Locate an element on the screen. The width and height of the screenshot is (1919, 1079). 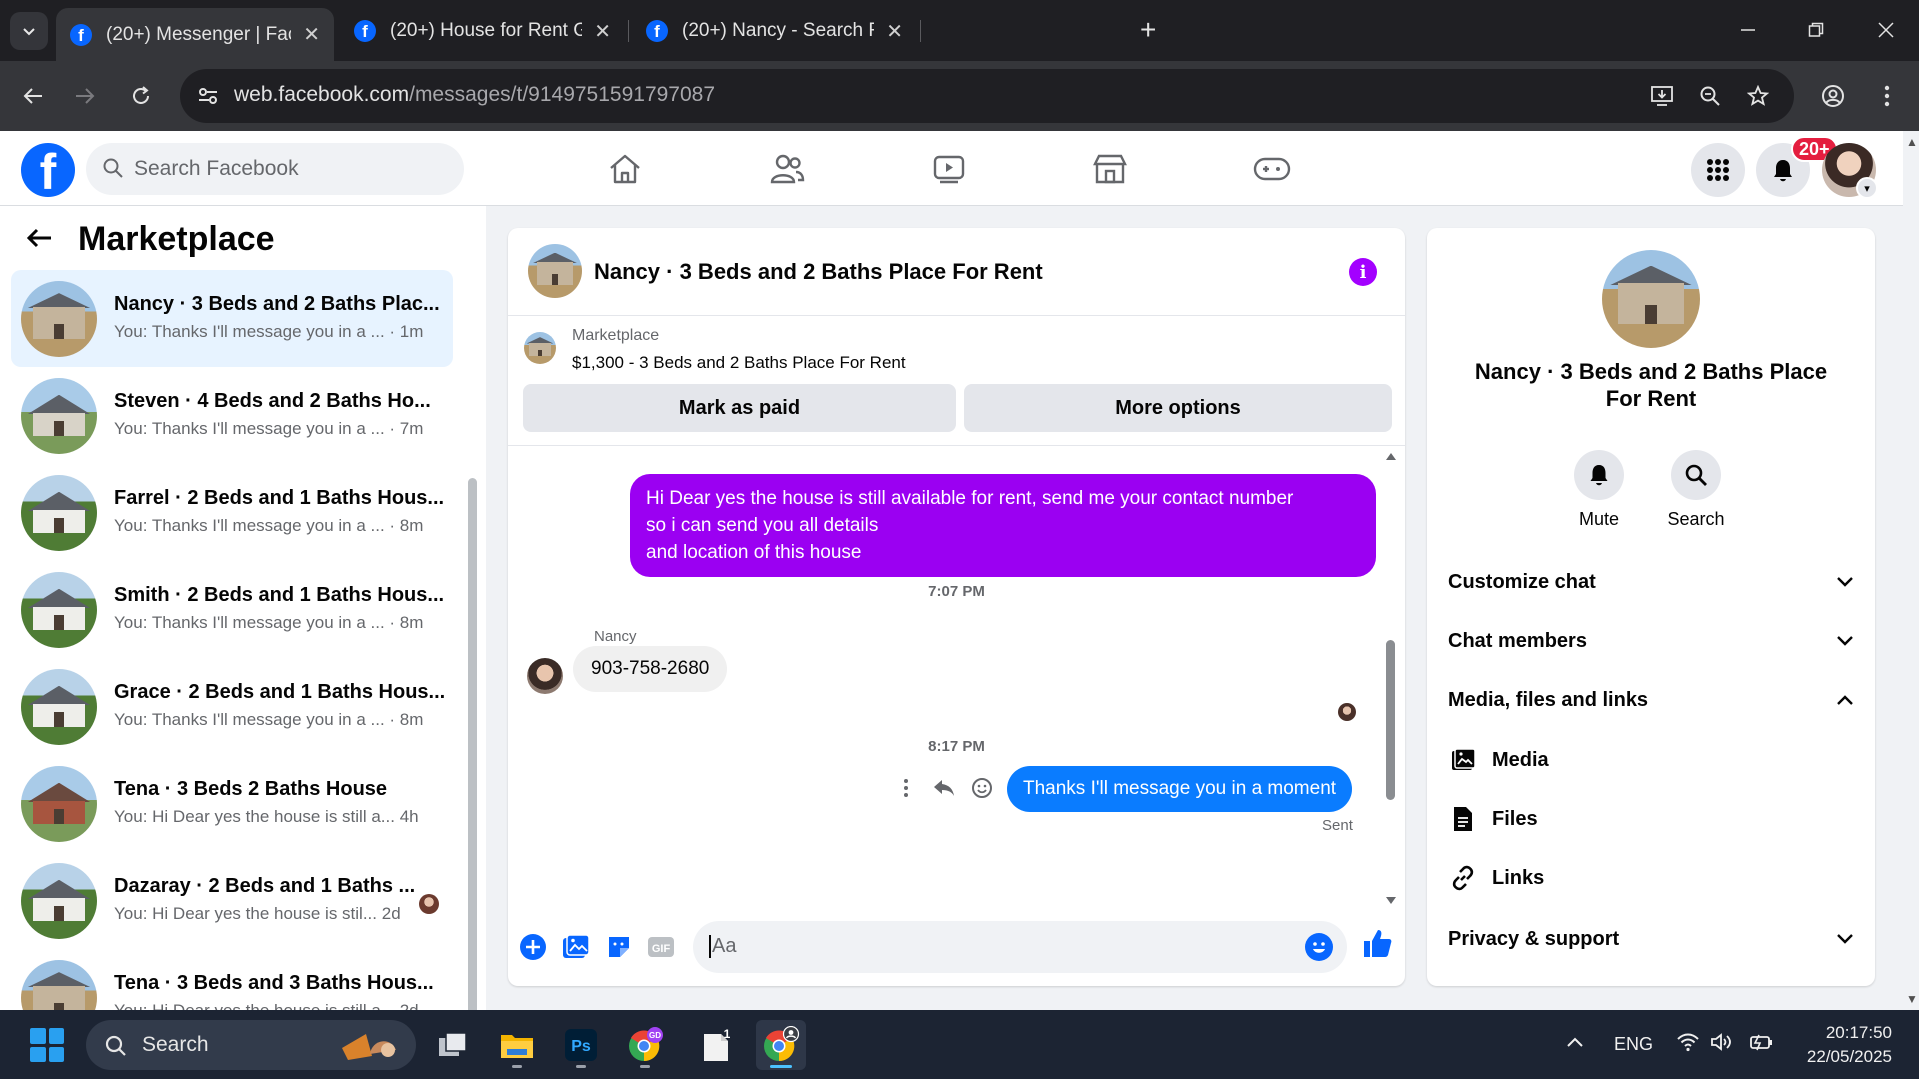
video-icon is located at coordinates (949, 169).